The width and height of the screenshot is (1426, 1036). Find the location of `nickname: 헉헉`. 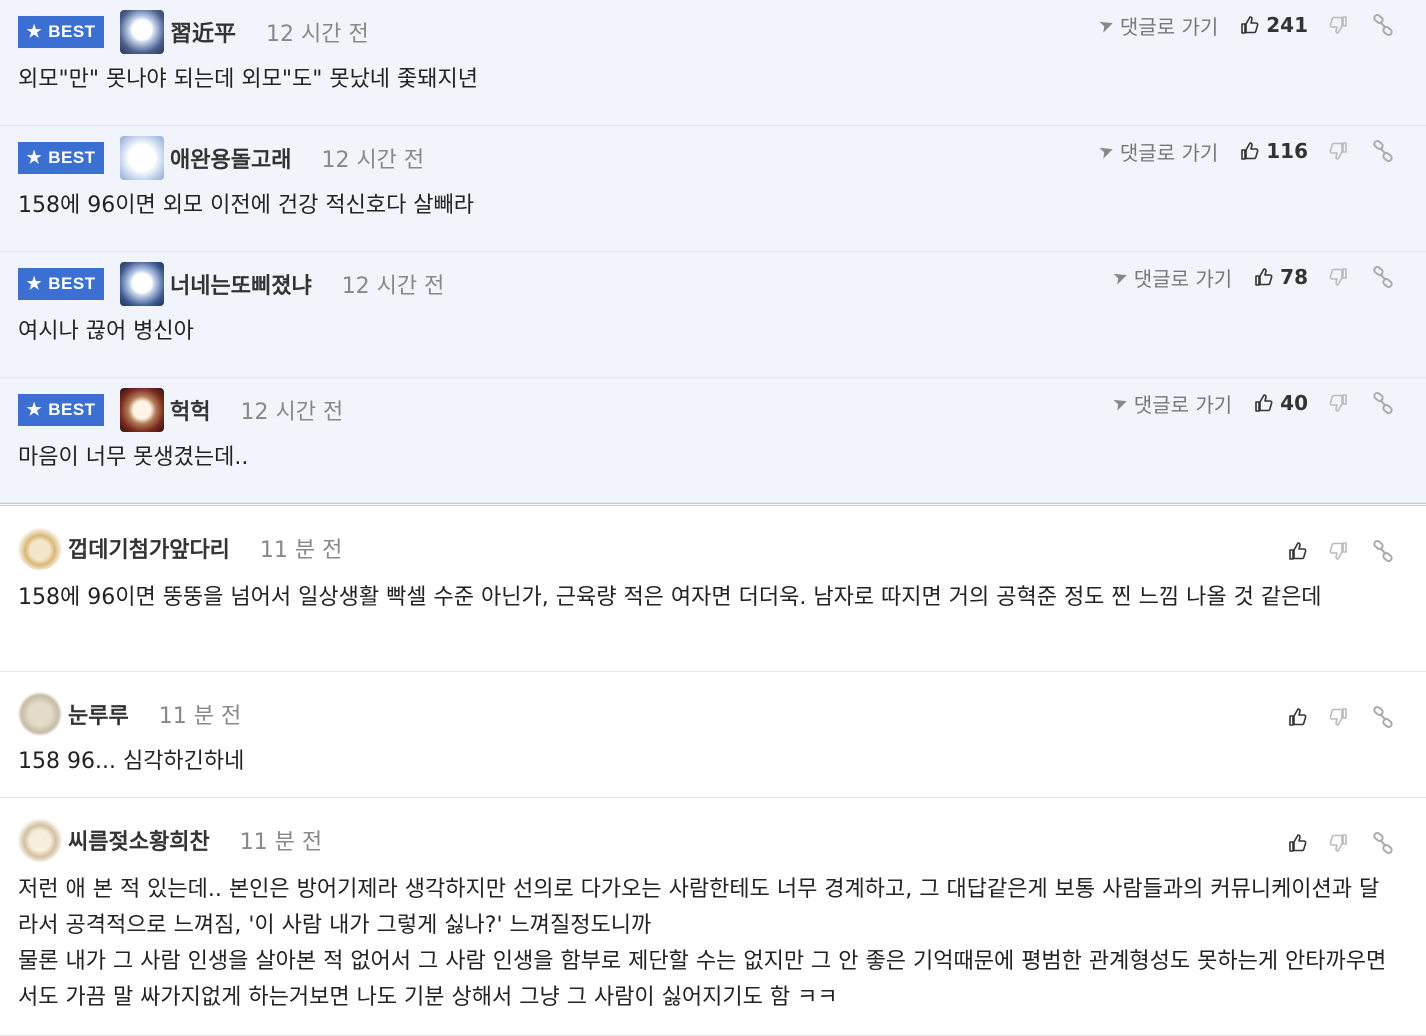

nickname: 헉헉 is located at coordinates (190, 410).